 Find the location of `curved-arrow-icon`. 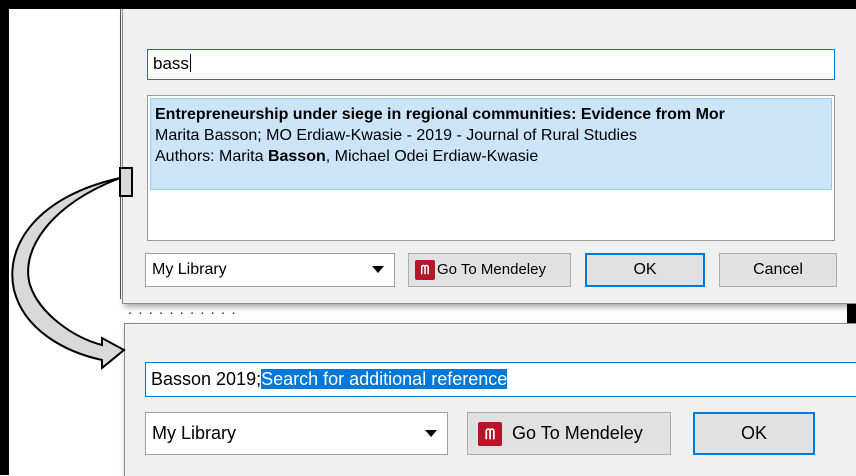

curved-arrow-icon is located at coordinates (72, 269).